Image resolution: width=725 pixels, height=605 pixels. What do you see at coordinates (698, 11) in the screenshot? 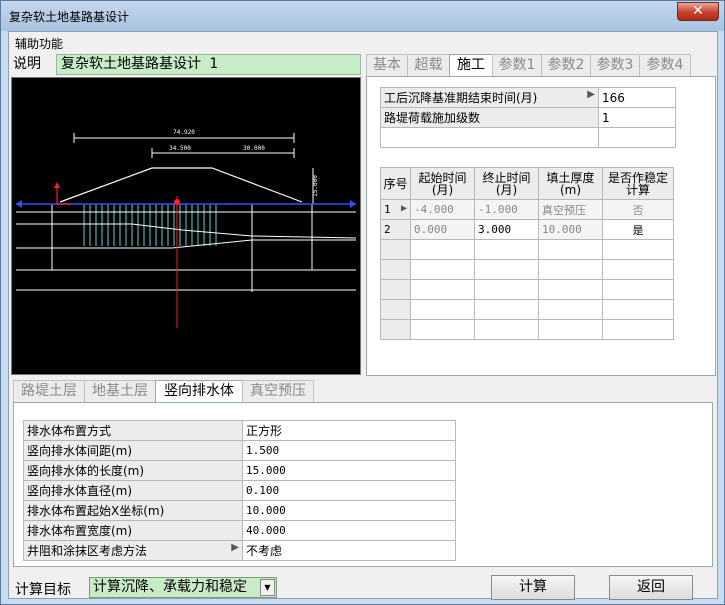
I see `close-button: ✕` at bounding box center [698, 11].